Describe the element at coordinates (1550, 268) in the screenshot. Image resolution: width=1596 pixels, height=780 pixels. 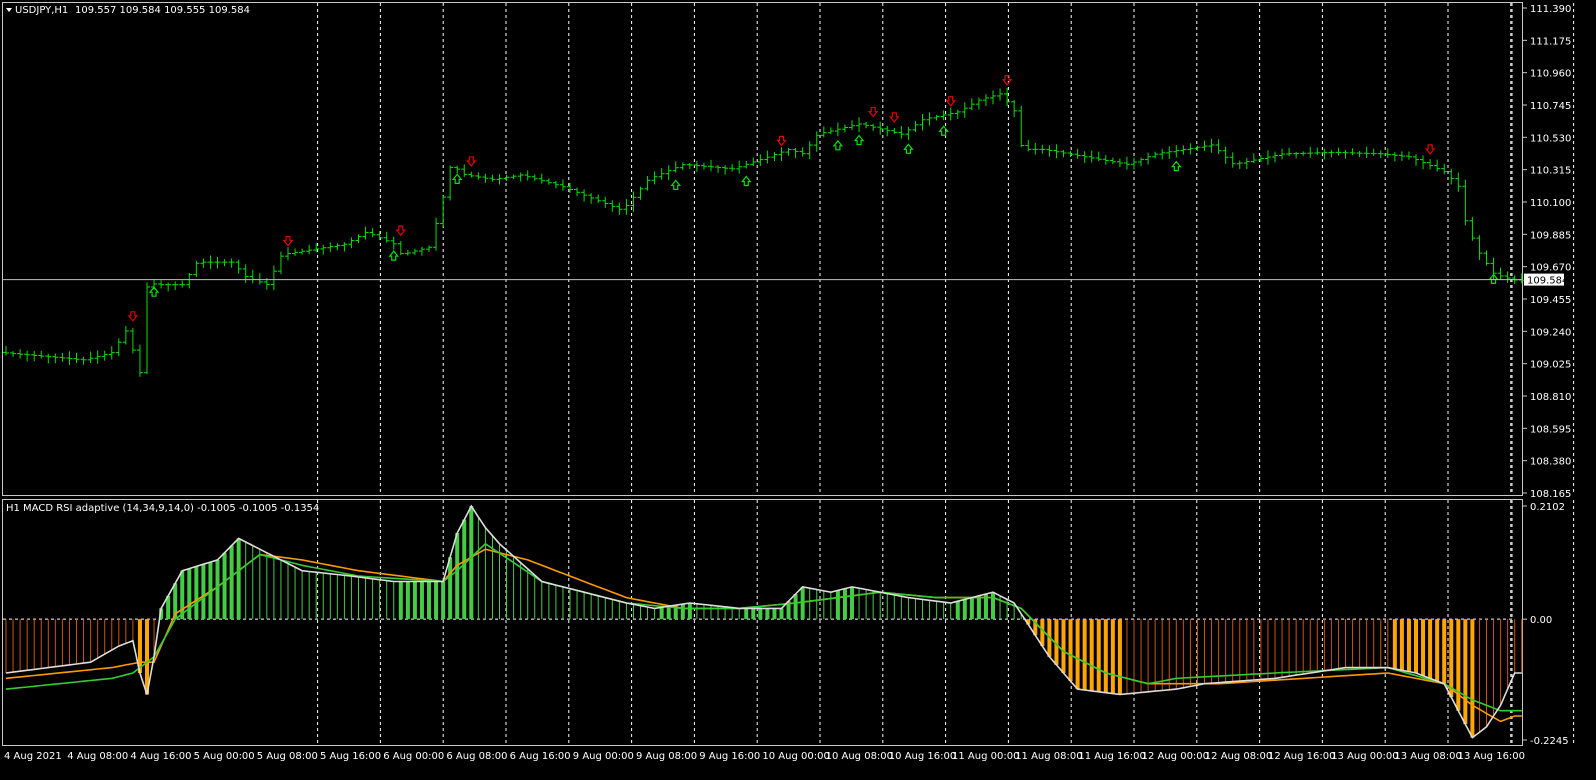
I see `price-tick-label: 109.670` at that location.